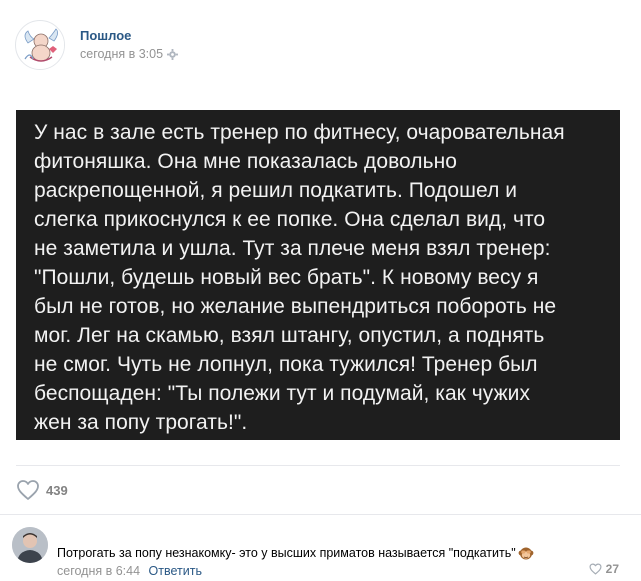 This screenshot has width=641, height=581. I want to click on post-time-text: сегодня в 3:05, so click(122, 54).